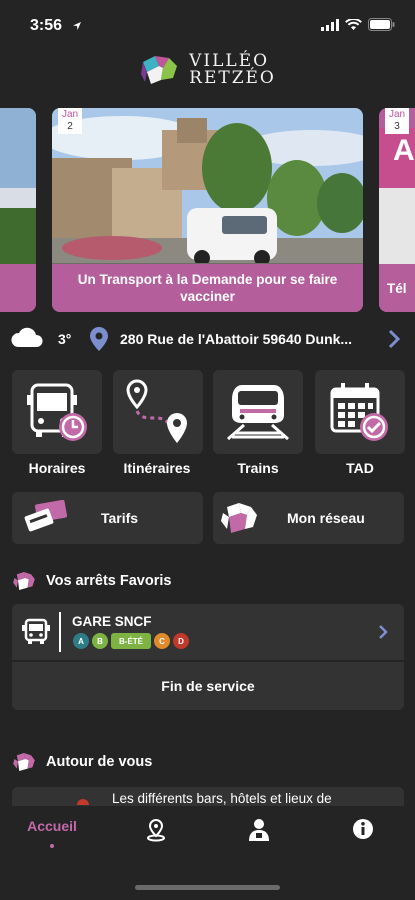 The height and width of the screenshot is (900, 415). What do you see at coordinates (81, 641) in the screenshot?
I see `line-badge-a: A` at bounding box center [81, 641].